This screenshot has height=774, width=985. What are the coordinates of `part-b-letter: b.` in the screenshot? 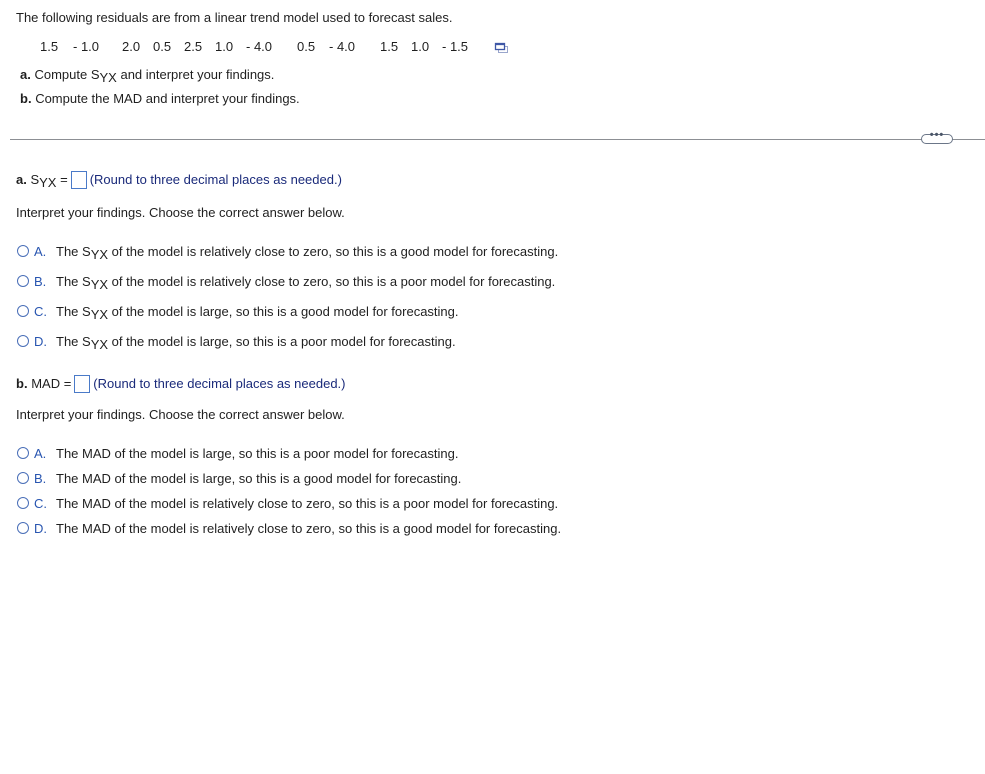 It's located at (22, 383).